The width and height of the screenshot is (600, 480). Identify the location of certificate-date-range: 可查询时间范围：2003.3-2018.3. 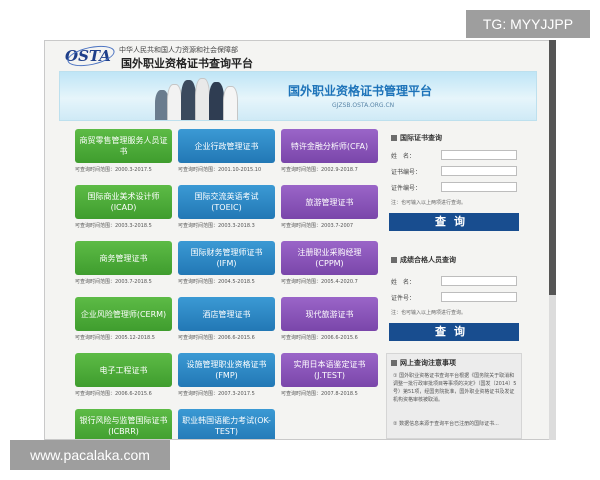
(216, 226).